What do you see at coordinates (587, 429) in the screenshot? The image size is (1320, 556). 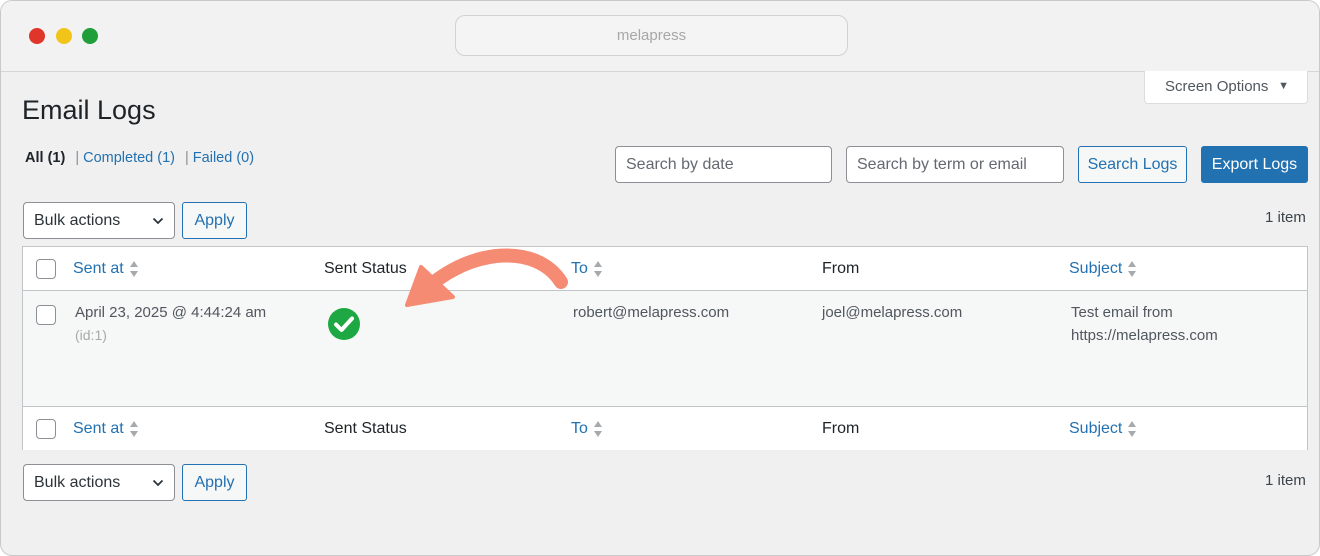 I see `column-to-footer: To` at bounding box center [587, 429].